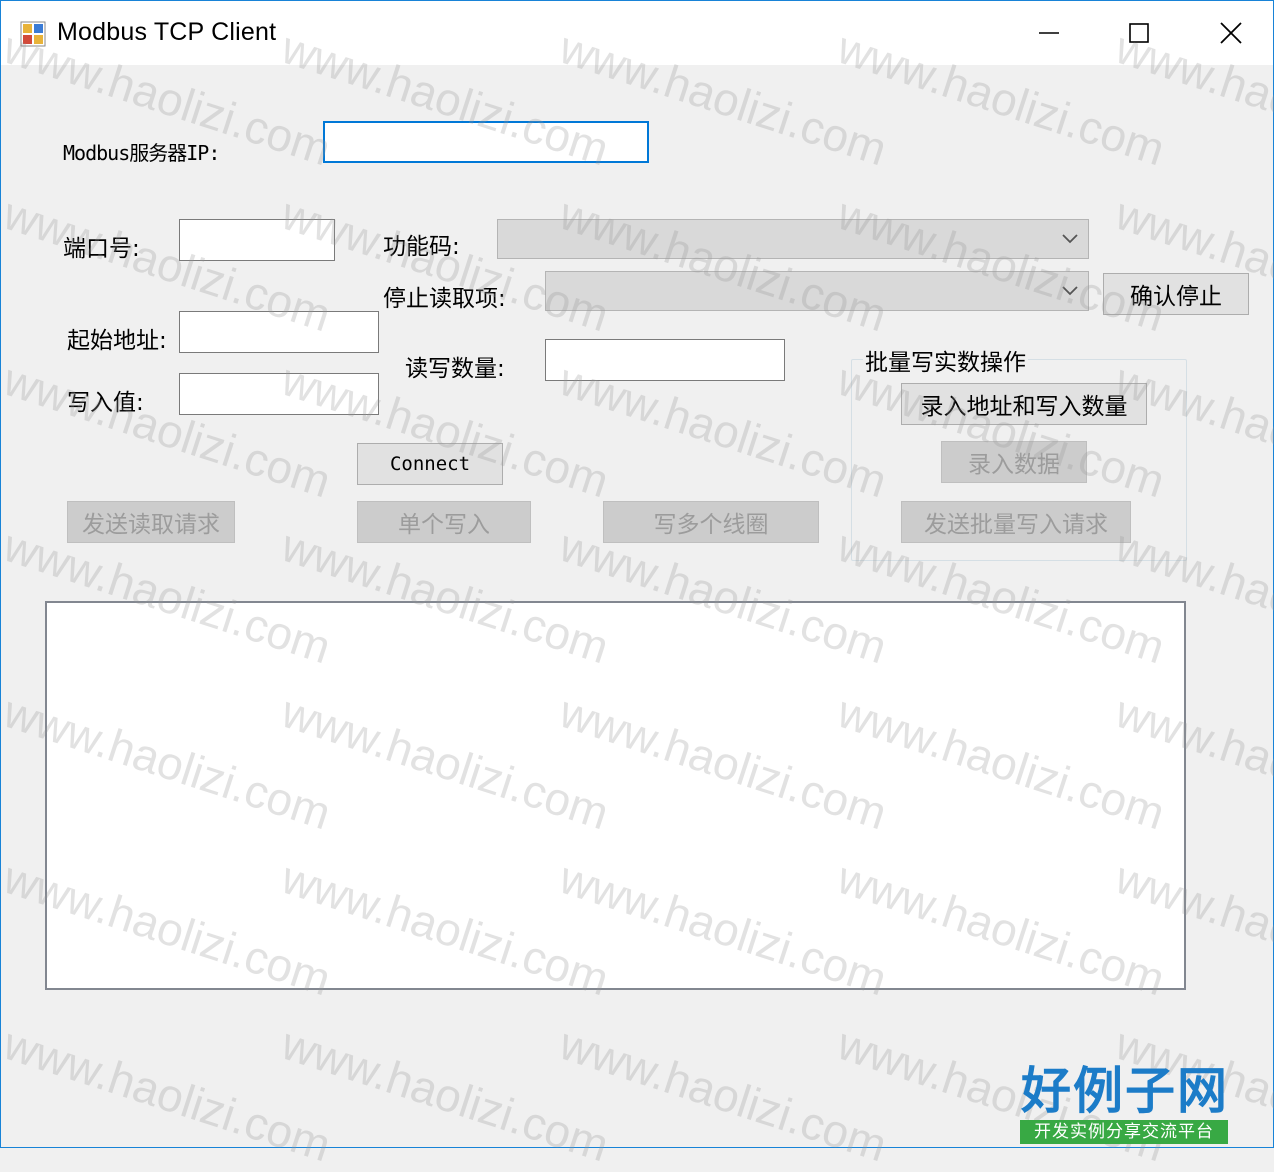 Image resolution: width=1274 pixels, height=1172 pixels. I want to click on write-value-input, so click(279, 394).